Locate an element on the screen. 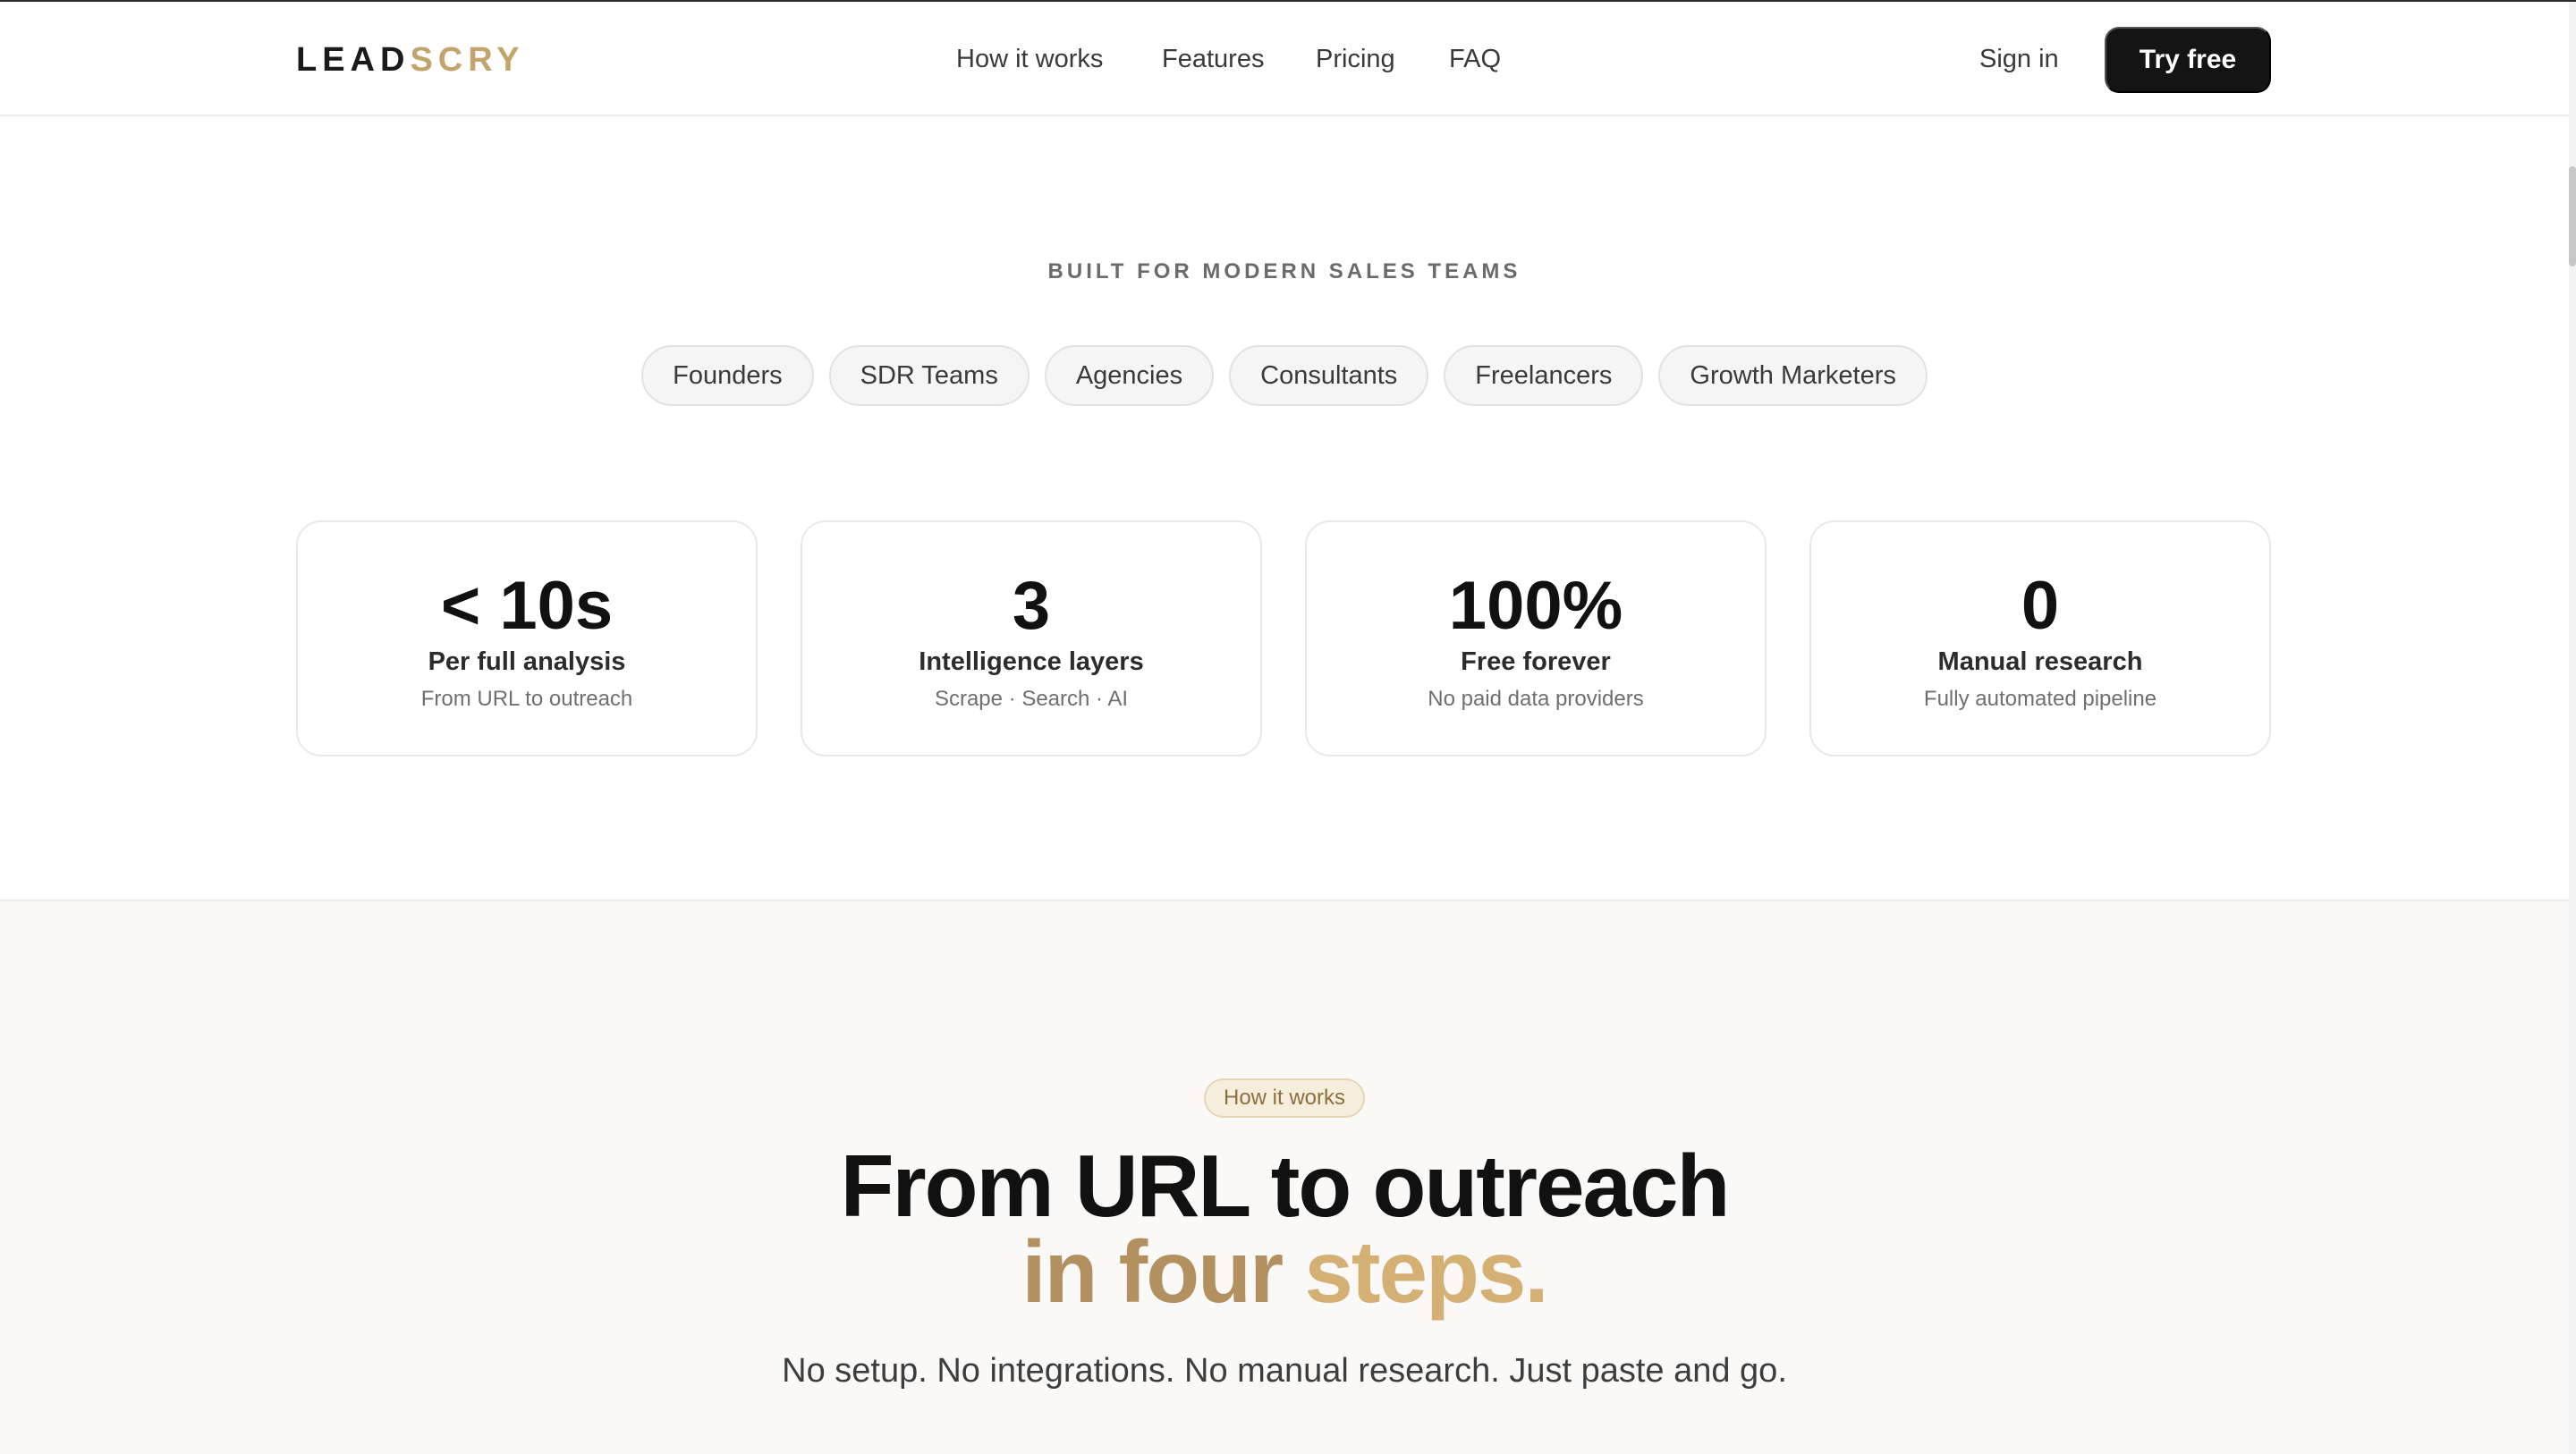  section-badge-wrap: How it works is located at coordinates (1284, 1098).